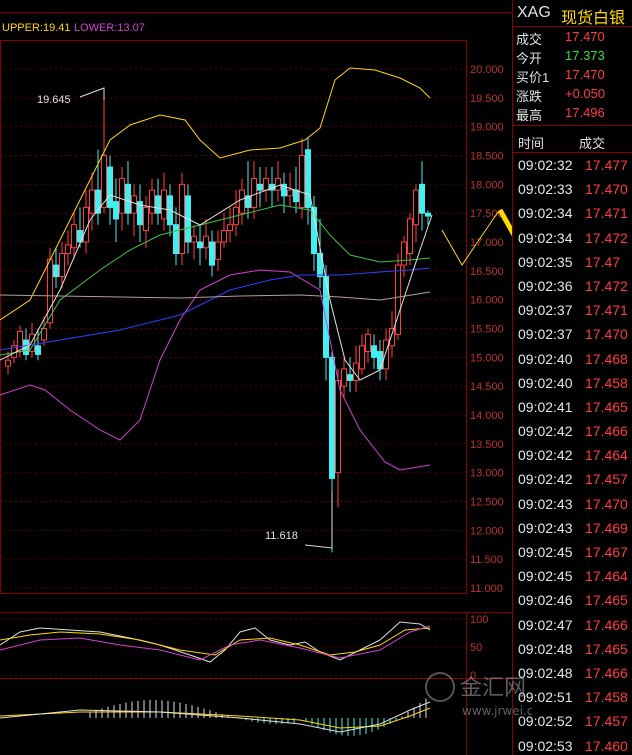  What do you see at coordinates (572, 334) in the screenshot?
I see `tick-row: 09:02:37 17.470` at bounding box center [572, 334].